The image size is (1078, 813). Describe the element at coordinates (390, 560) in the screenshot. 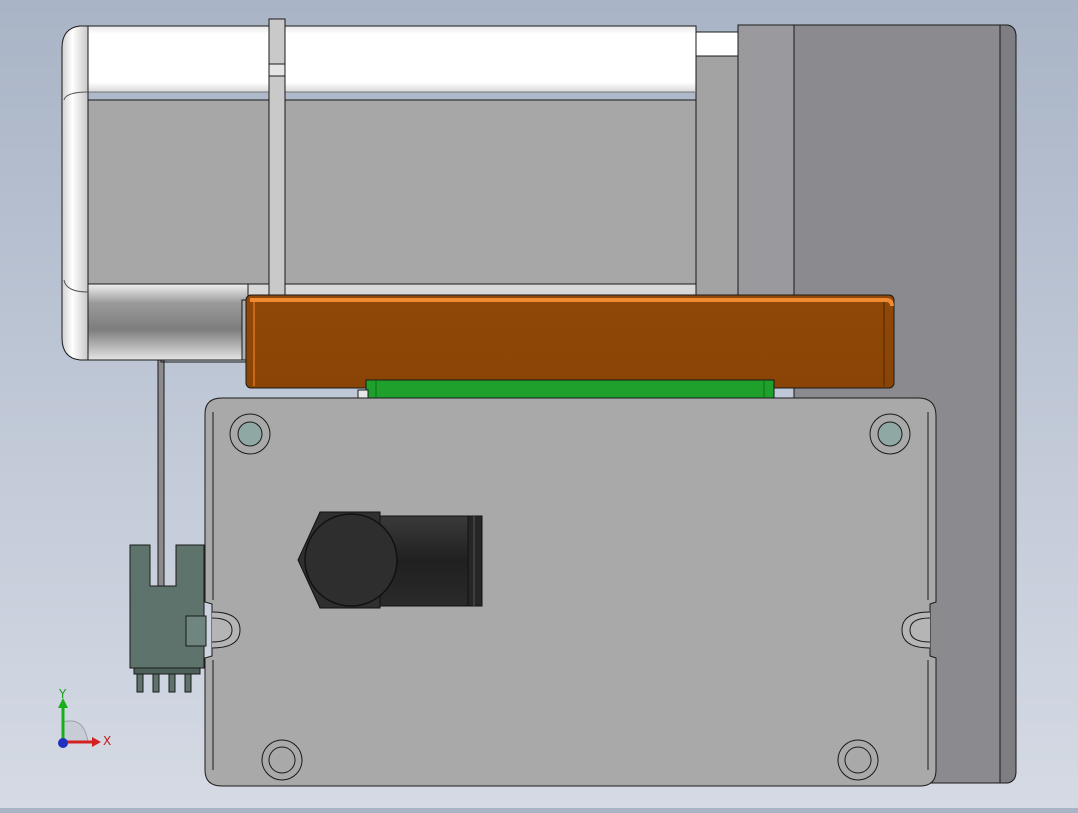

I see `pneumatic-fitting` at that location.